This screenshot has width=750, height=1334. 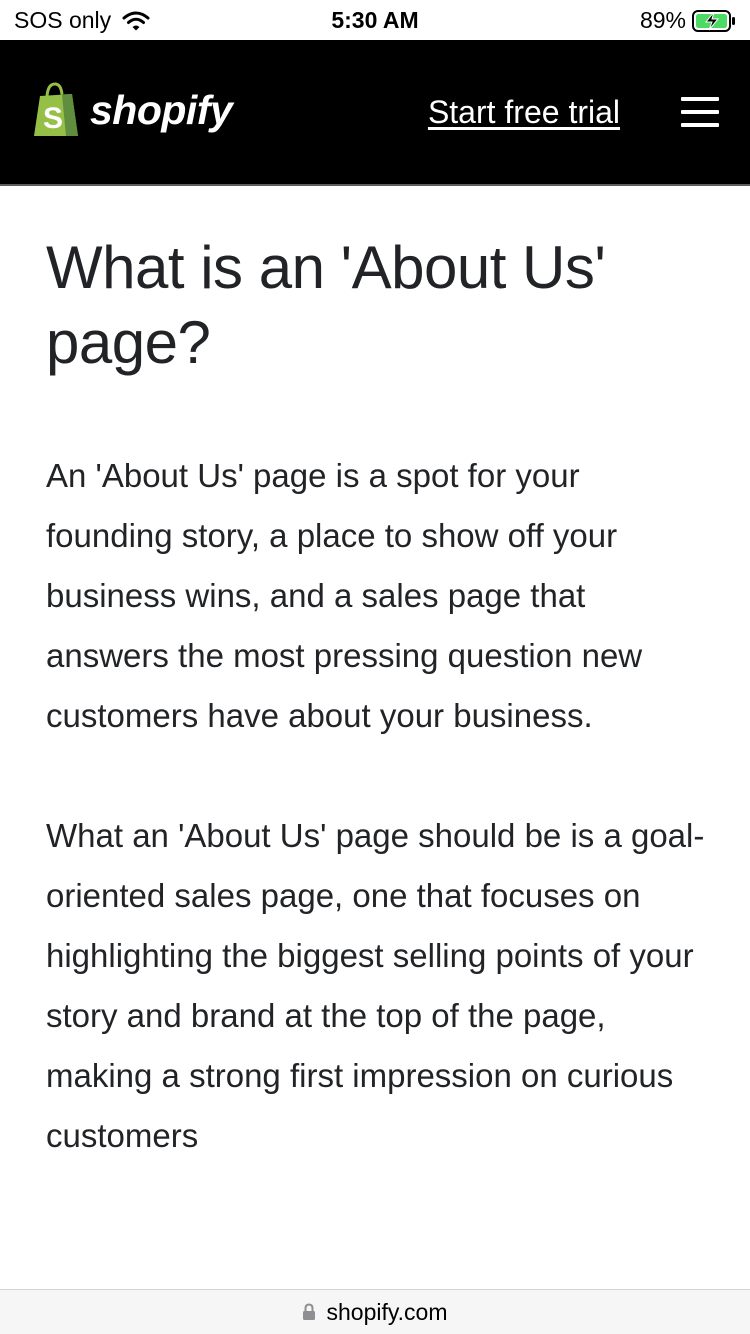 I want to click on svg-text: S, so click(x=53, y=118).